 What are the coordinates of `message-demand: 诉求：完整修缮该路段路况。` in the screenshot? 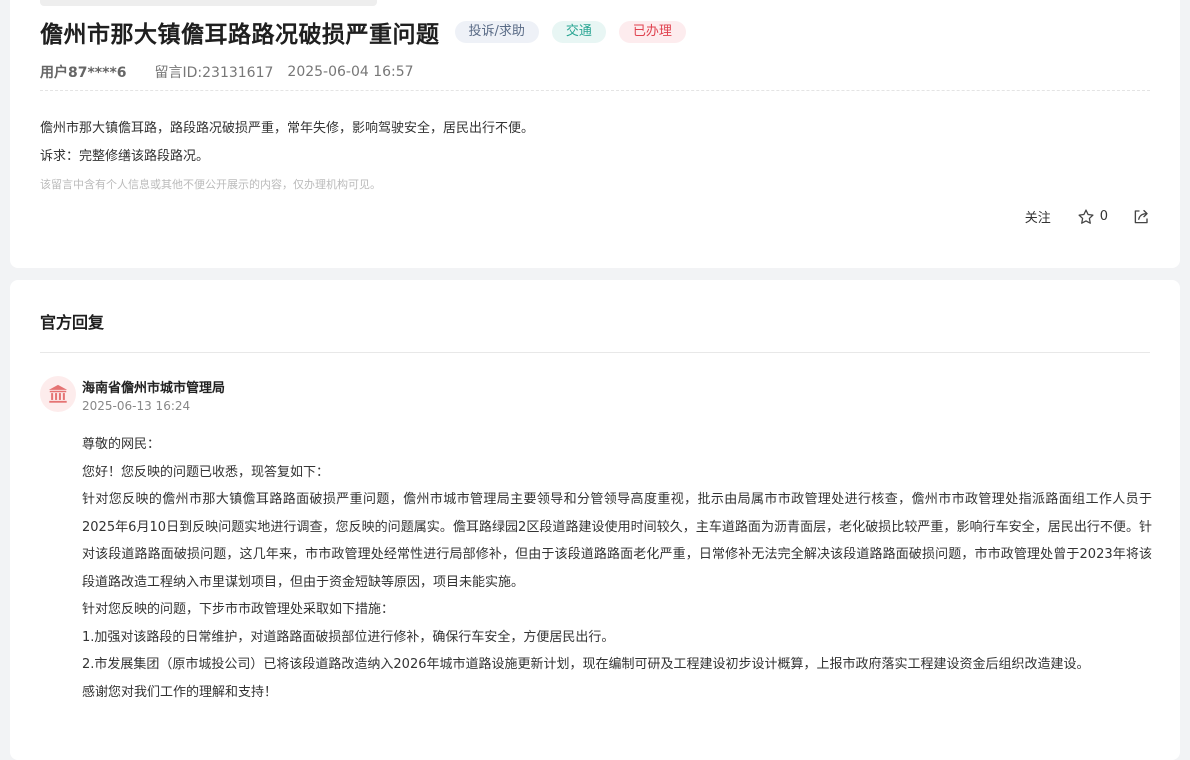 It's located at (125, 156).